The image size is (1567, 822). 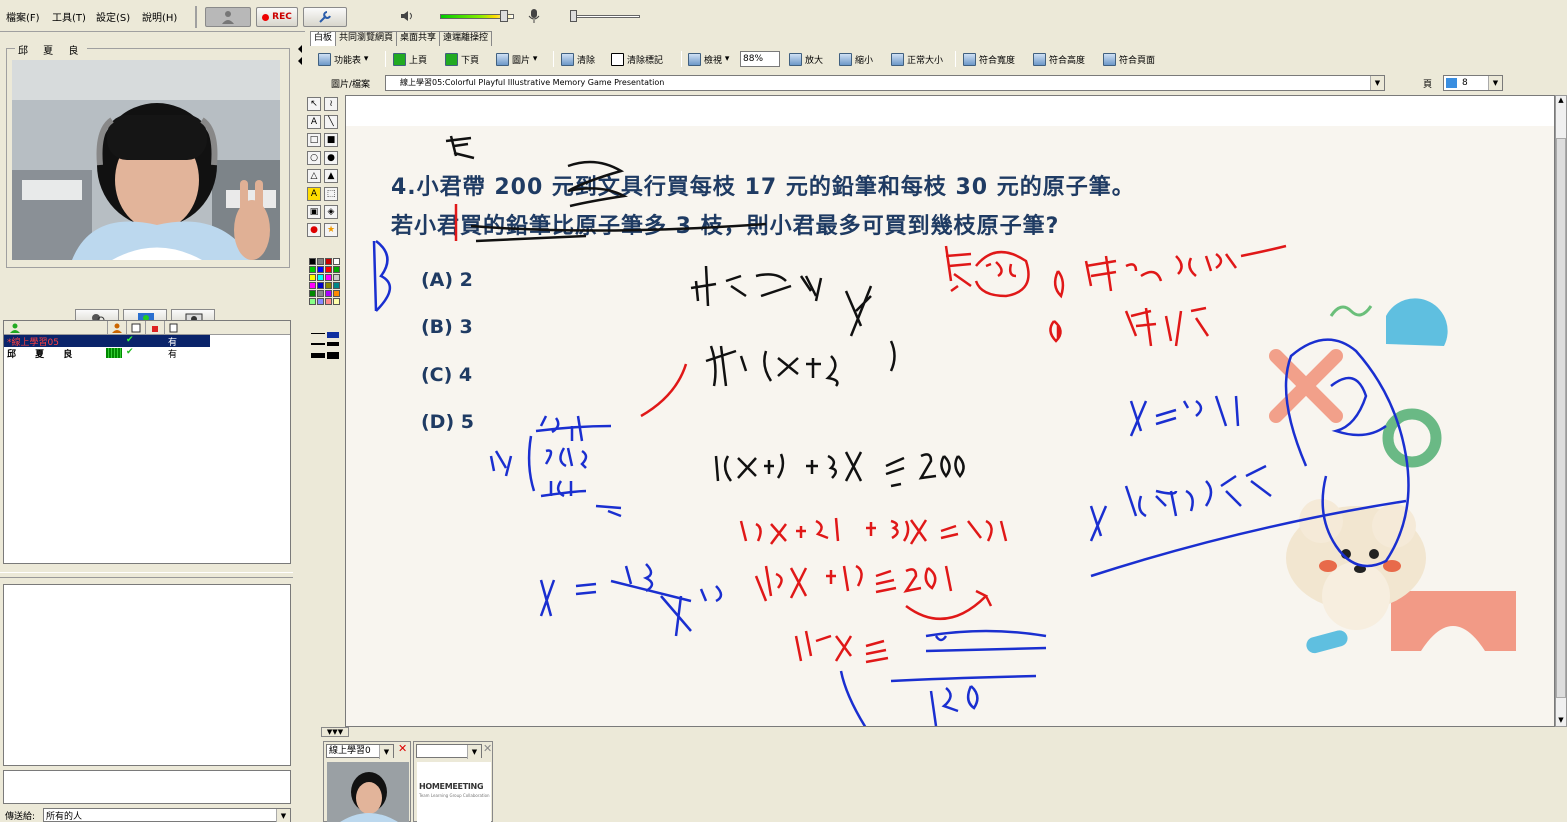 I want to click on scroll-thumb, so click(x=1561, y=418).